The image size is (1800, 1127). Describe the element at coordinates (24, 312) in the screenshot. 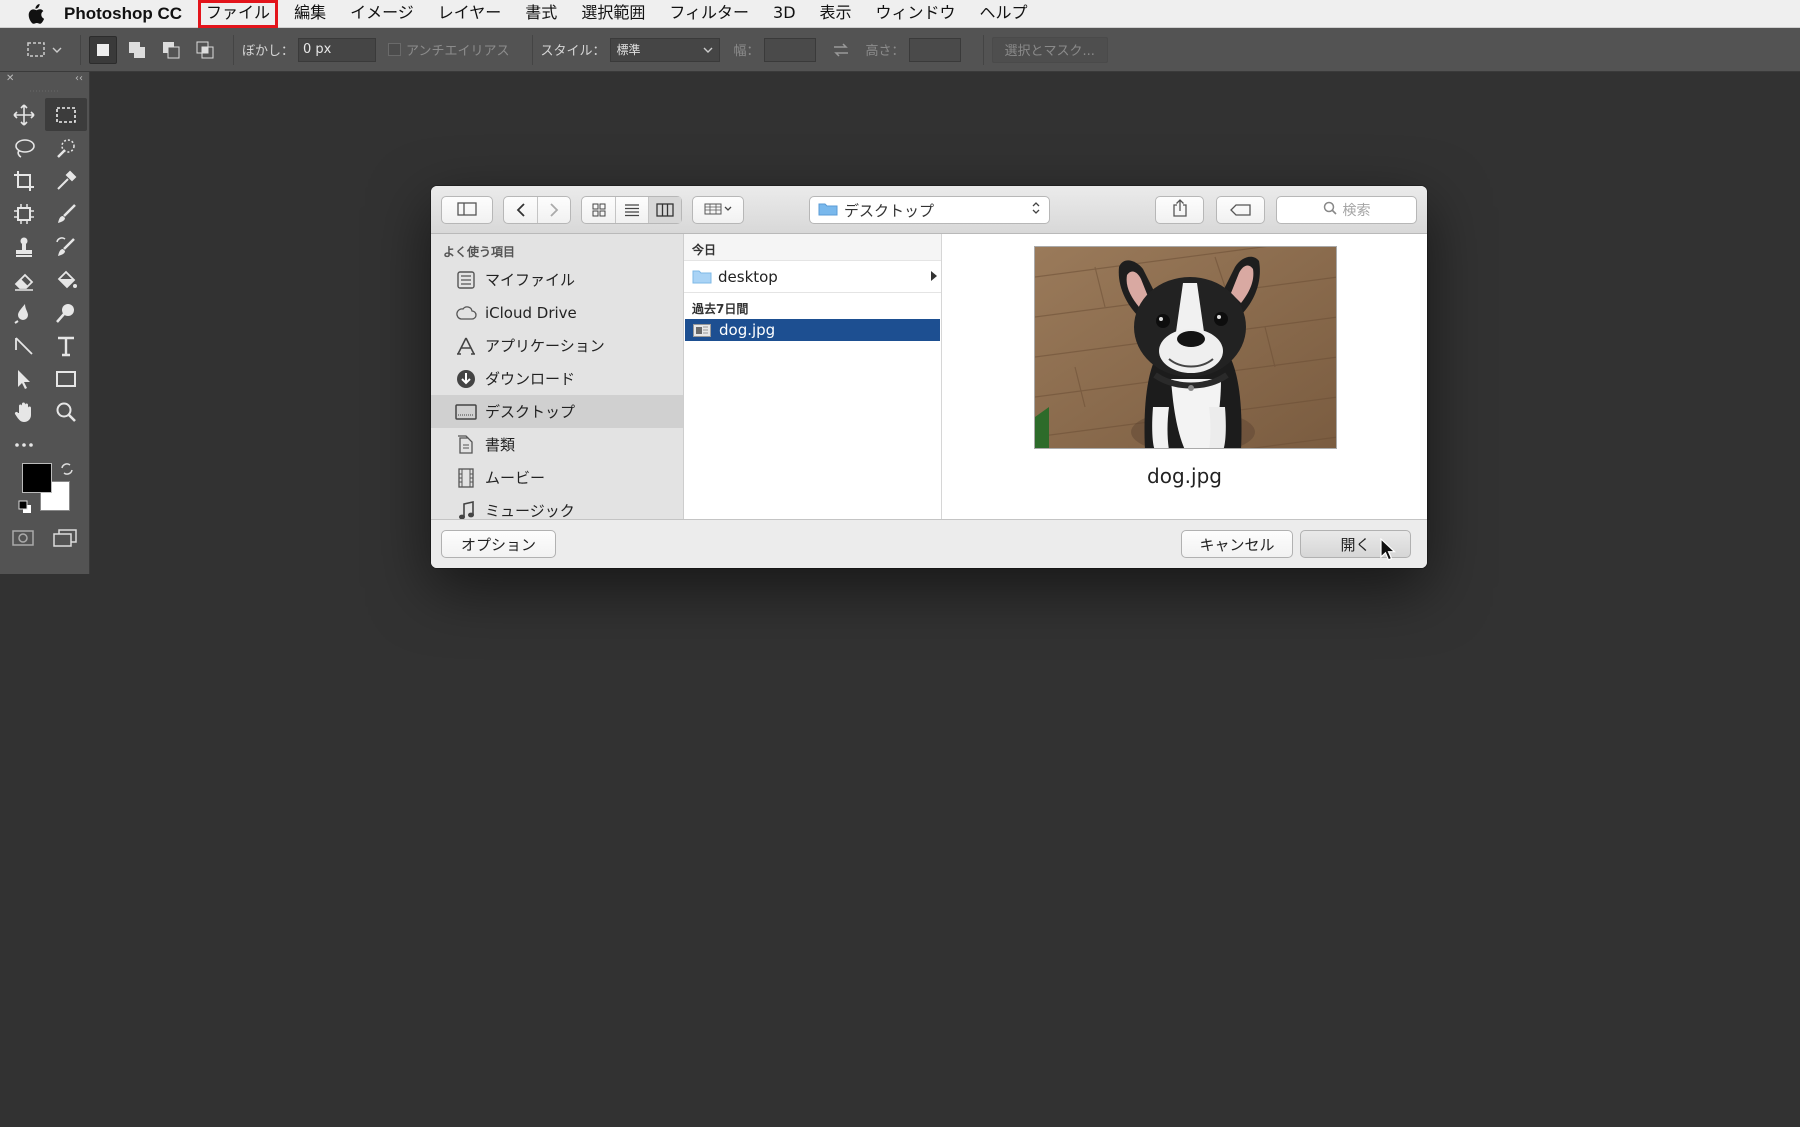

I see `blur-tool-icon` at that location.